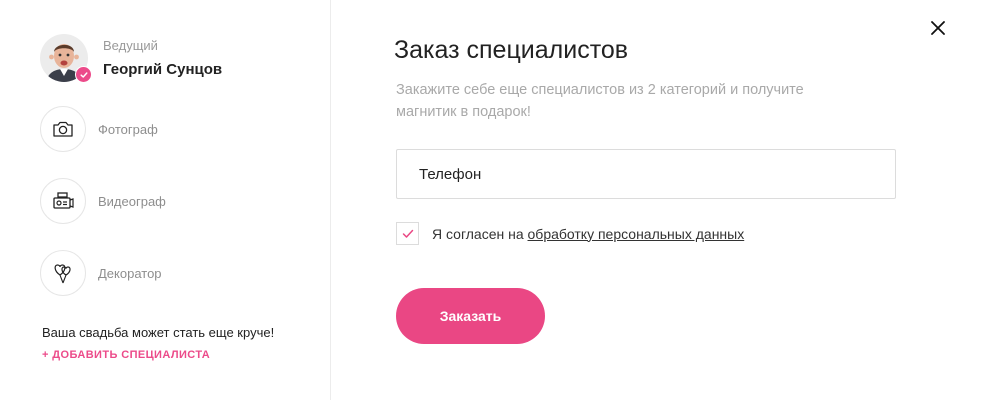 Image resolution: width=982 pixels, height=400 pixels. I want to click on specialist-label: Видеограф, so click(132, 201).